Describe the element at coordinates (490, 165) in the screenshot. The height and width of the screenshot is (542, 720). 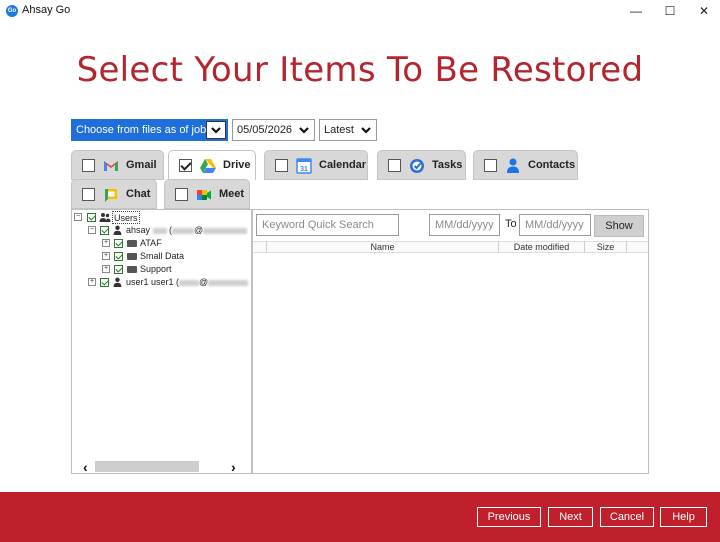
I see `contacts-checkbox` at that location.